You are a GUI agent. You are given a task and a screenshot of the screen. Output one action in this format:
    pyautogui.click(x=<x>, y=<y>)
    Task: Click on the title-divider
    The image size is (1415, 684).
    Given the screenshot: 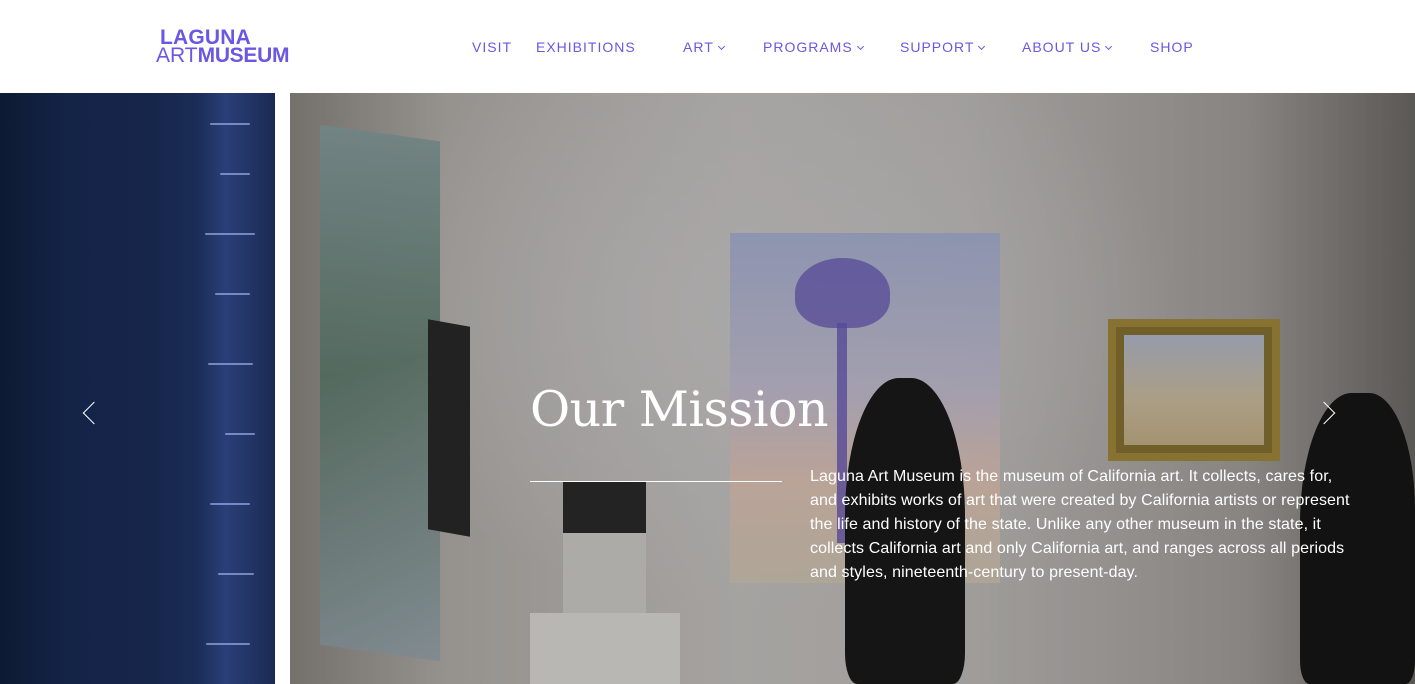 What is the action you would take?
    pyautogui.click(x=656, y=481)
    